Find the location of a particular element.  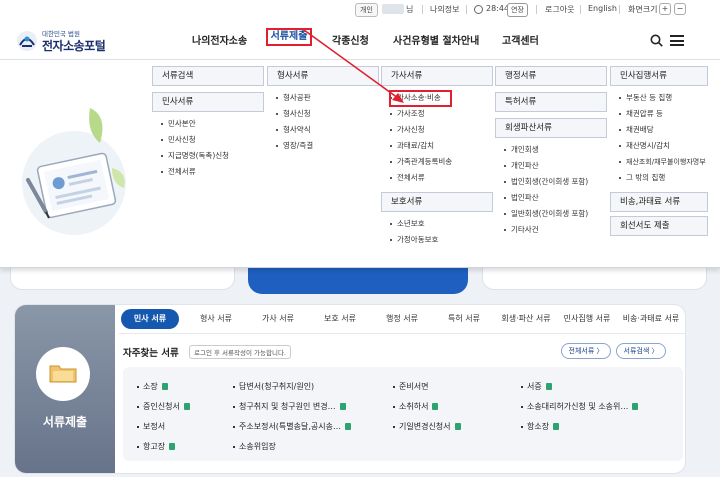

menu-patent-docs: 특허서류 is located at coordinates (551, 102).